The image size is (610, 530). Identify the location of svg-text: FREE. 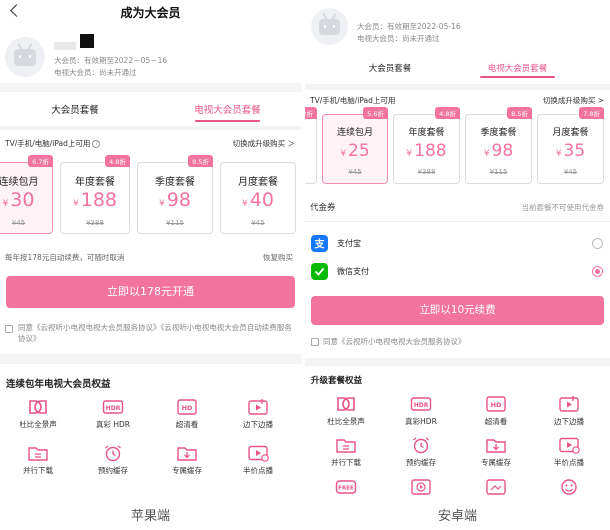
(346, 489).